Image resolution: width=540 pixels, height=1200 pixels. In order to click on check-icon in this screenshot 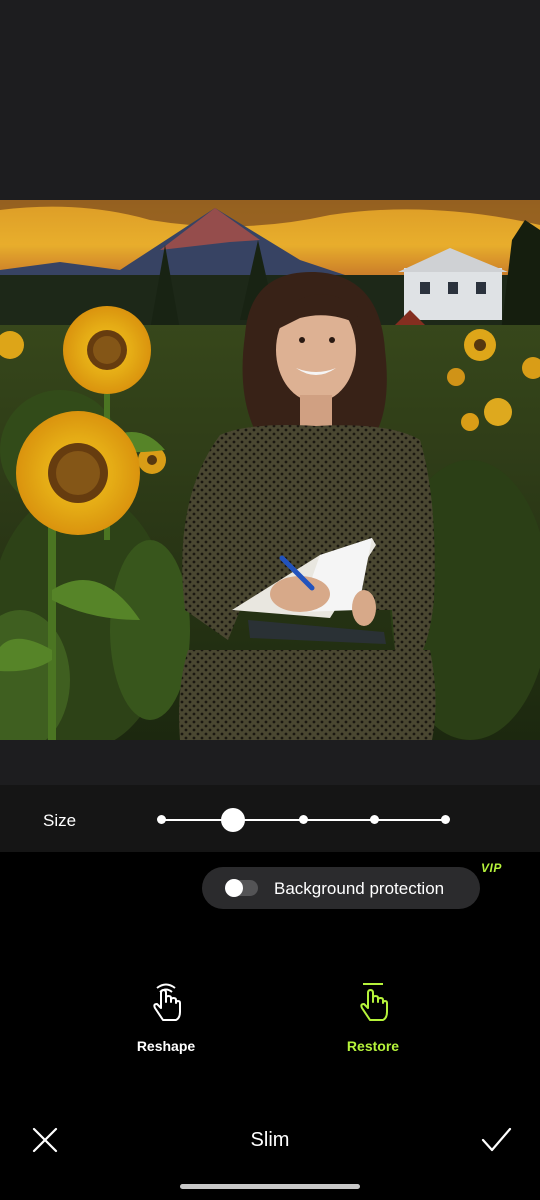, I will do `click(496, 1140)`.